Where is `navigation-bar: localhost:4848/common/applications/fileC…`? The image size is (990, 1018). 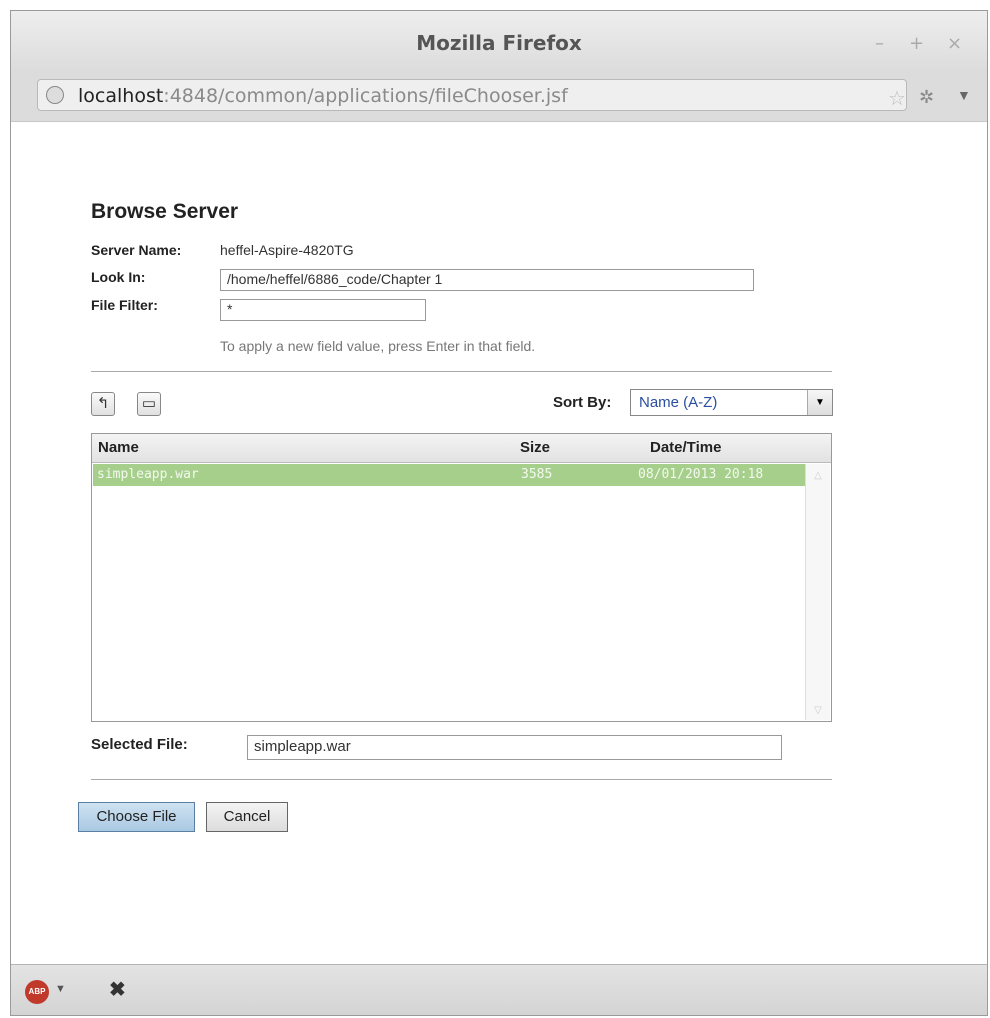
navigation-bar: localhost:4848/common/applications/fileC… is located at coordinates (499, 96).